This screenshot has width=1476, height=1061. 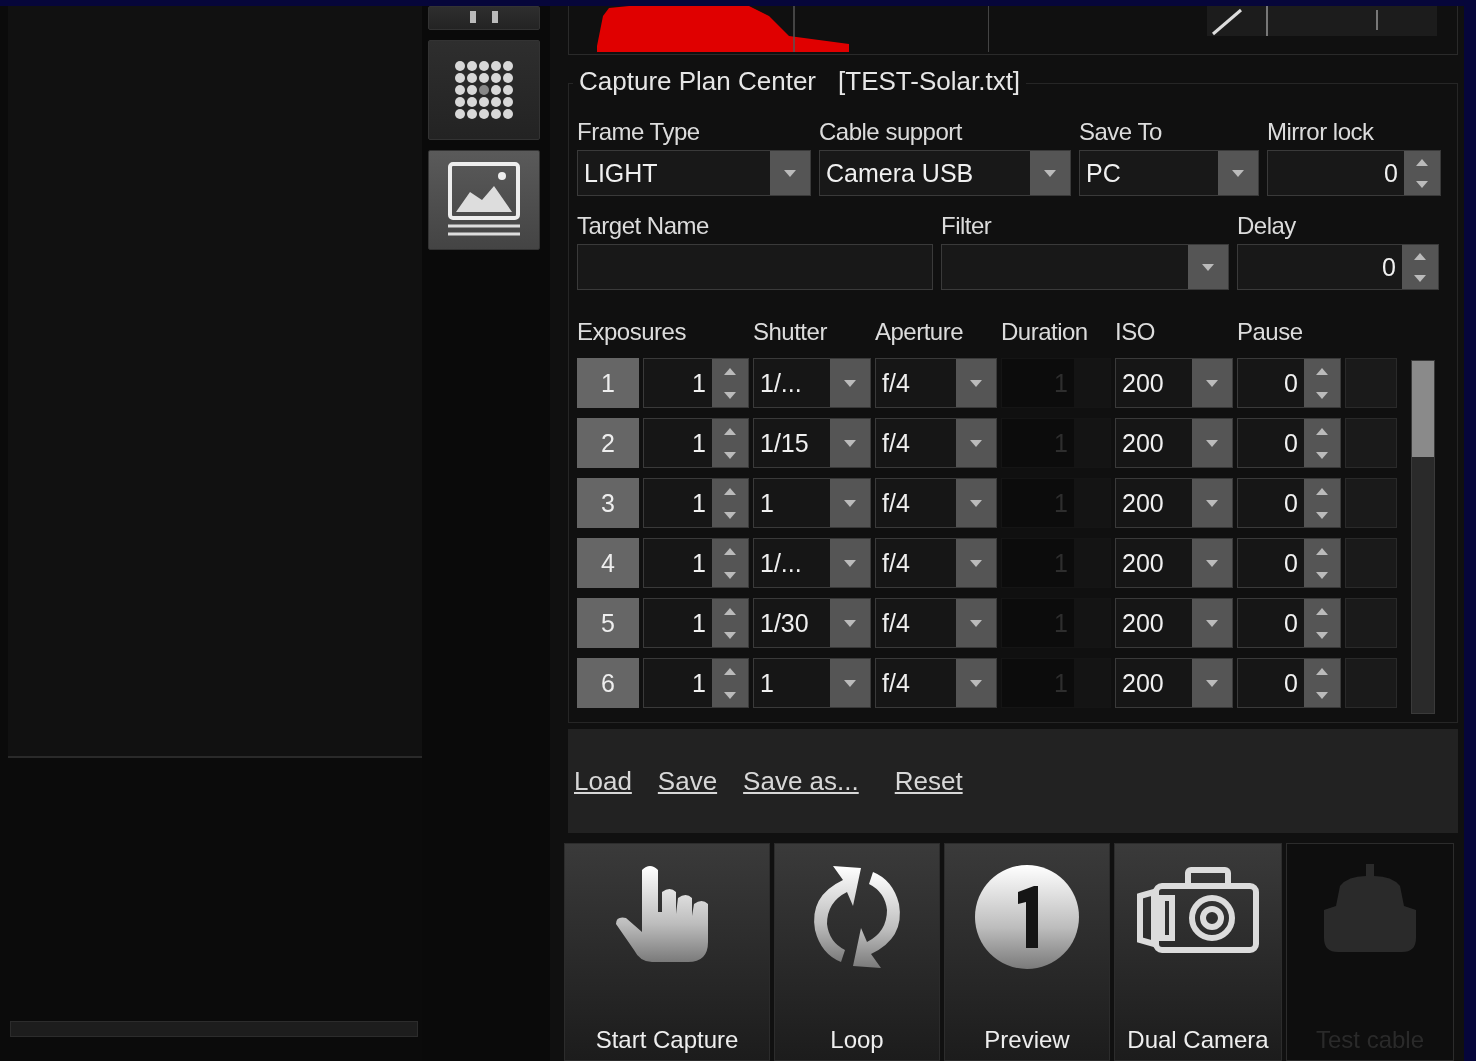 What do you see at coordinates (945, 173) in the screenshot?
I see `dropdown-field: Camera USB` at bounding box center [945, 173].